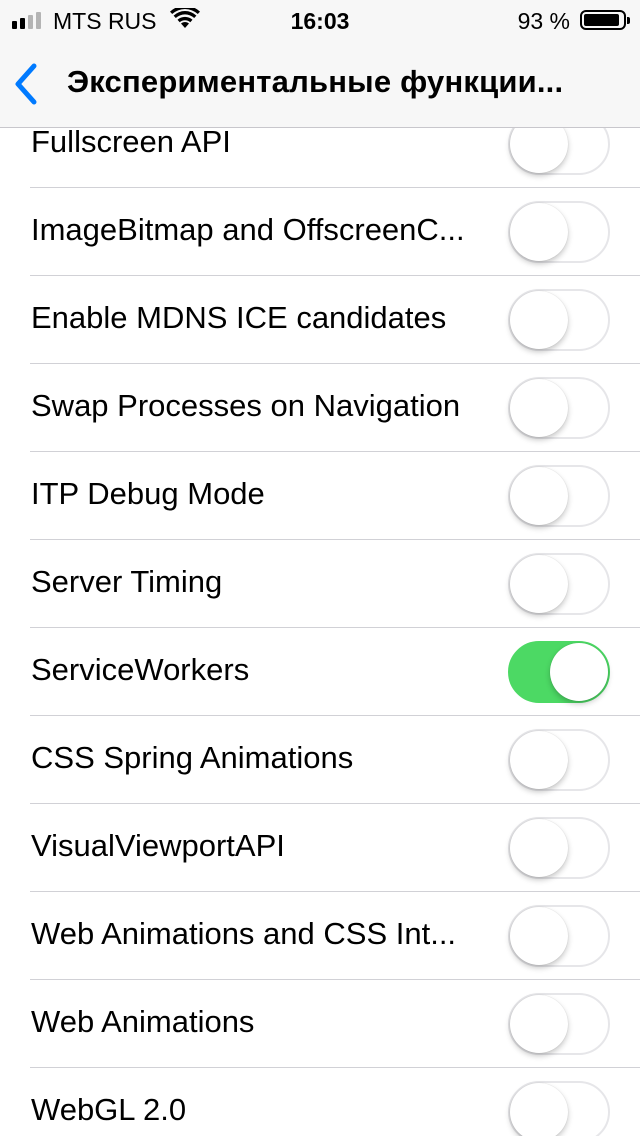 The height and width of the screenshot is (1136, 640). Describe the element at coordinates (127, 581) in the screenshot. I see `setting-label: Server Timing` at that location.